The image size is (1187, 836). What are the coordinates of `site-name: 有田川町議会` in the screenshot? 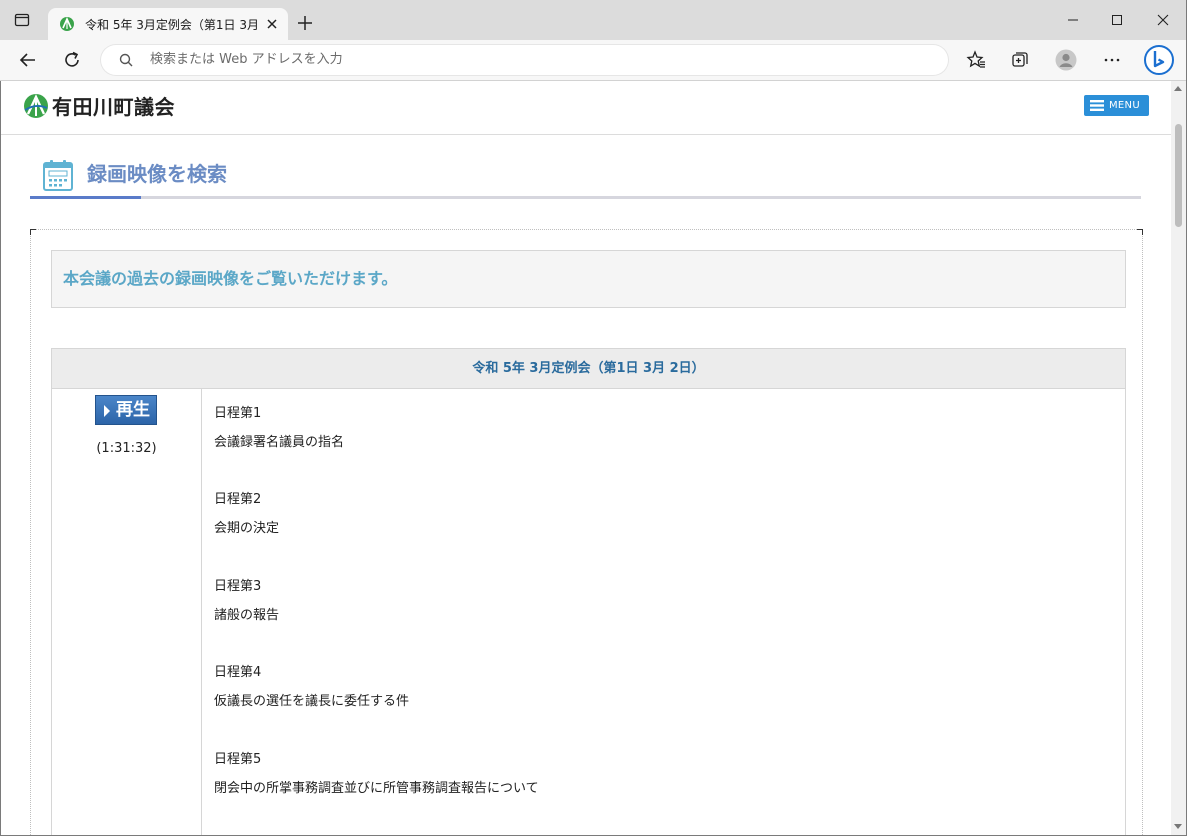 It's located at (113, 107).